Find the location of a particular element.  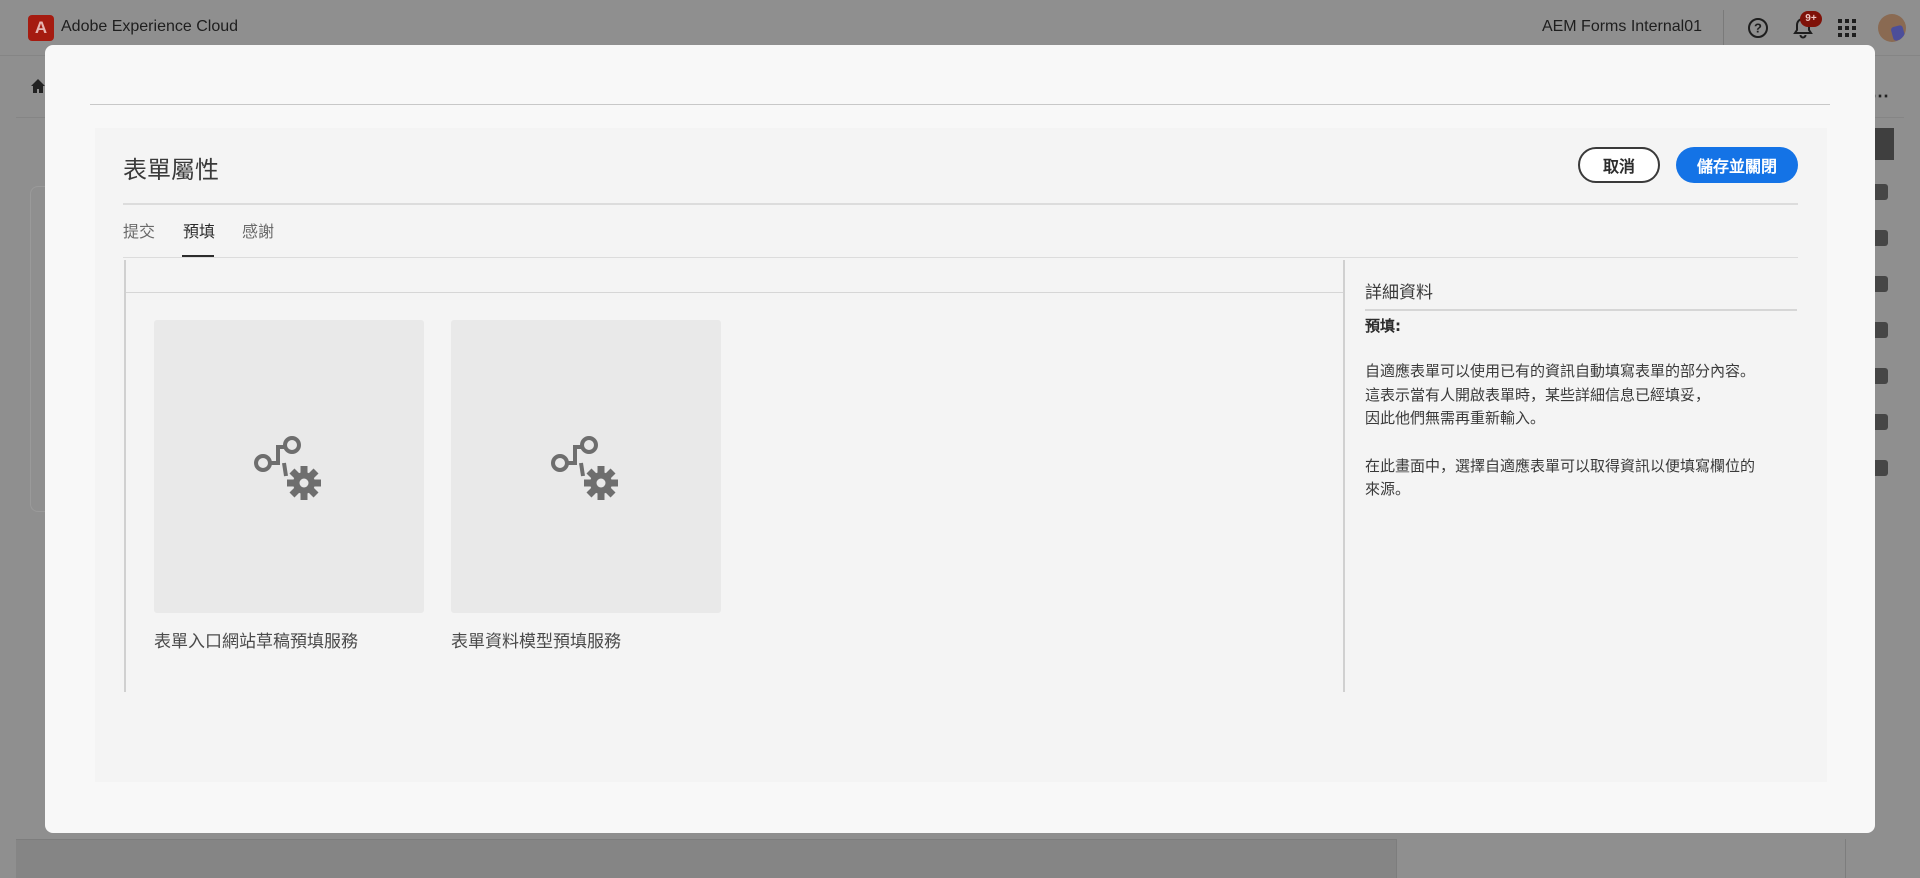

cancel-button: 取消 is located at coordinates (1619, 165).